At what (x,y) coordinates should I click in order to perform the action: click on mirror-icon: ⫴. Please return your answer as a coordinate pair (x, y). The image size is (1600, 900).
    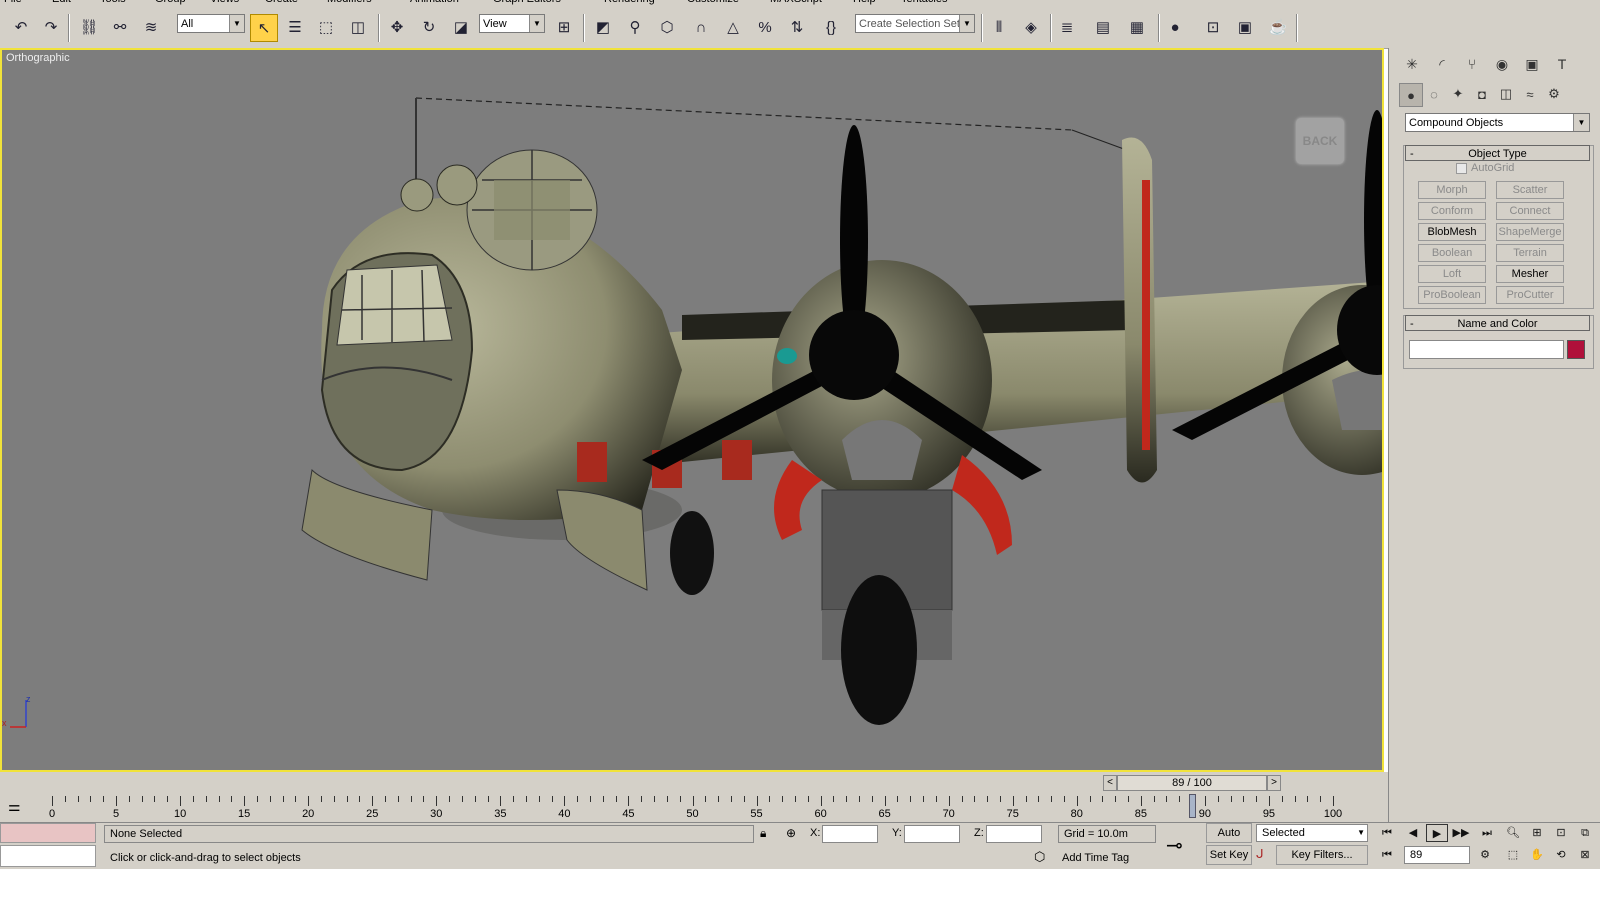
    Looking at the image, I should click on (999, 27).